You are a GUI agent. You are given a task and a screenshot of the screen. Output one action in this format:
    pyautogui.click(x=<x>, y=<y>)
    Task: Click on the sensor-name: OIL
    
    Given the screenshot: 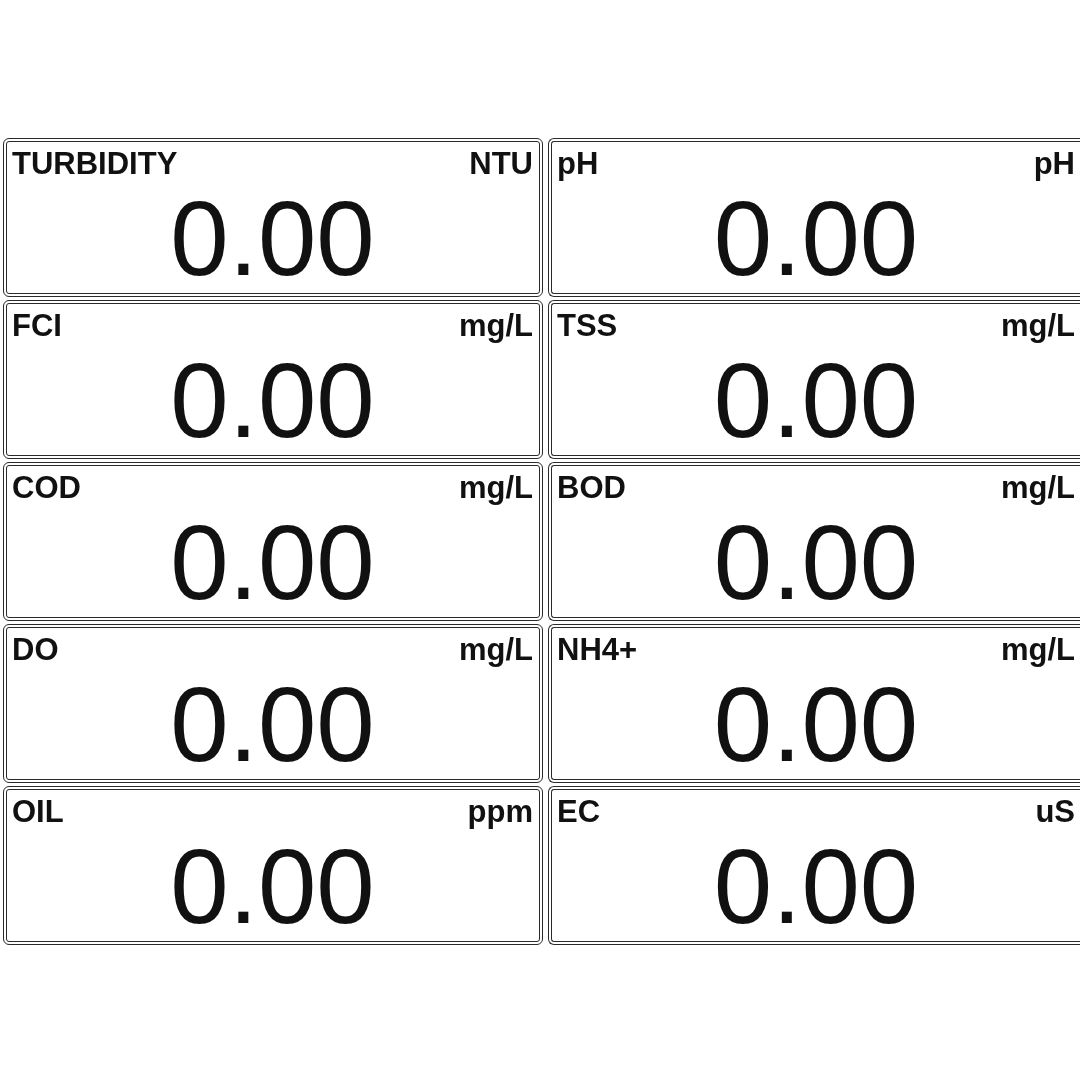 What is the action you would take?
    pyautogui.click(x=38, y=811)
    